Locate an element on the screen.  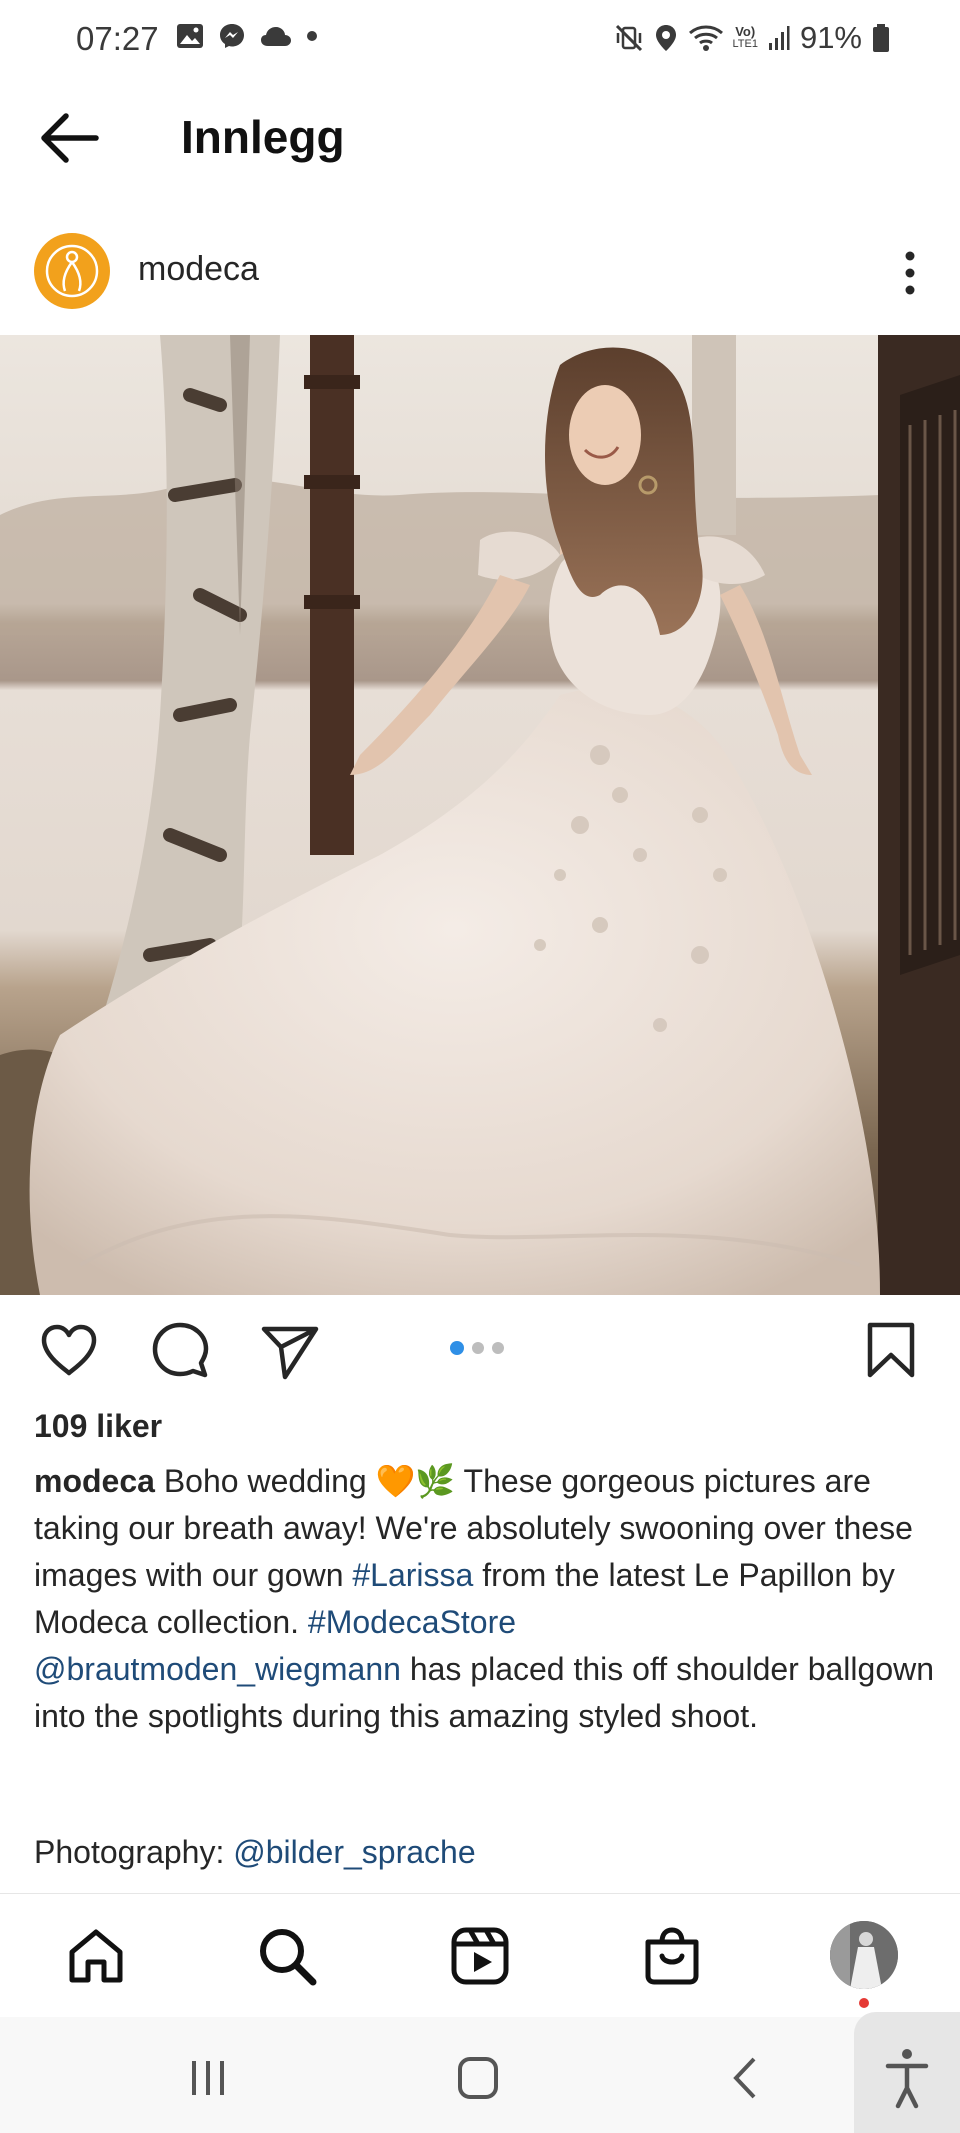
photography-credit: Photography: @bilder_sprache is located at coordinates (255, 1852).